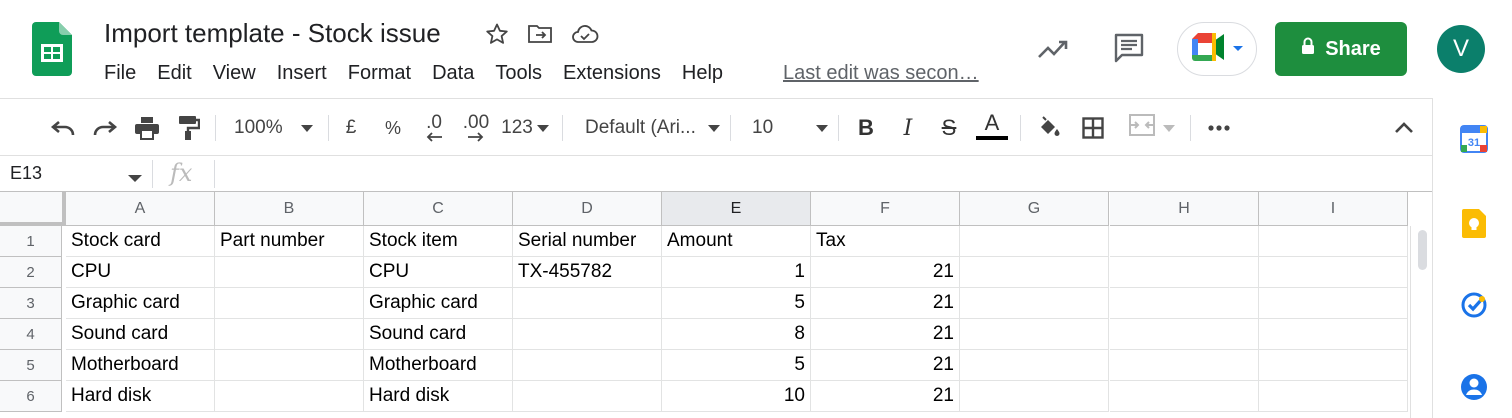 The image size is (1512, 418). What do you see at coordinates (1184, 365) in the screenshot?
I see `cell-h5` at bounding box center [1184, 365].